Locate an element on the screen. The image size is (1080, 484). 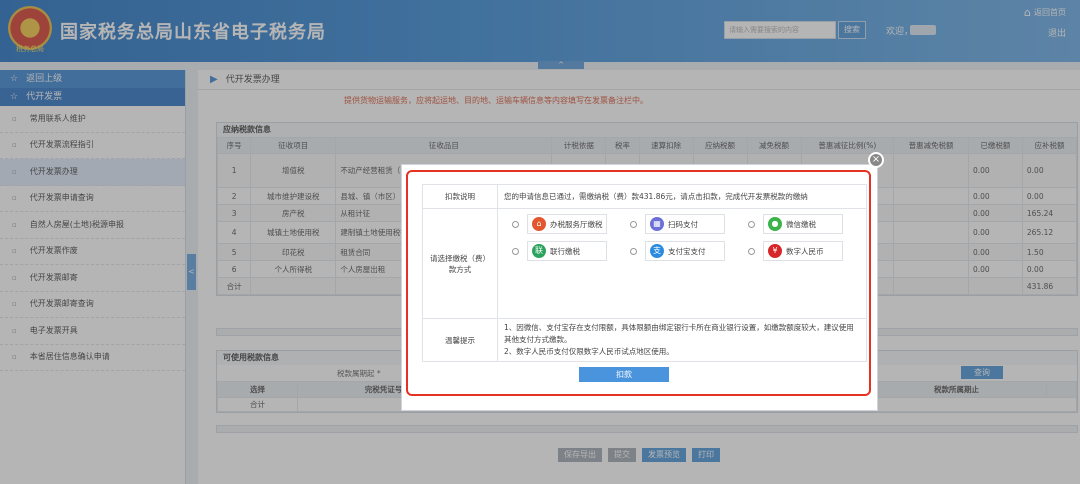
close-icon: × is located at coordinates (876, 160).